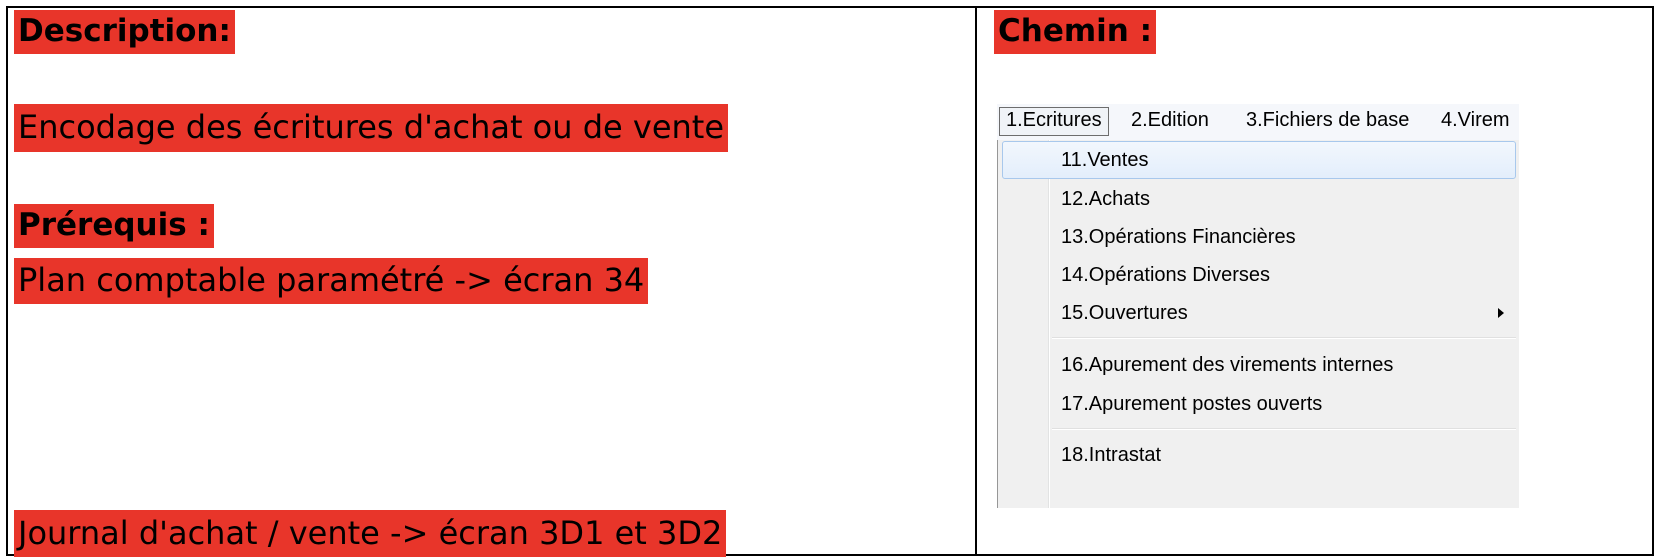 This screenshot has width=1658, height=560. I want to click on menu-item-label: 14.Opérations Diverses, so click(1165, 275).